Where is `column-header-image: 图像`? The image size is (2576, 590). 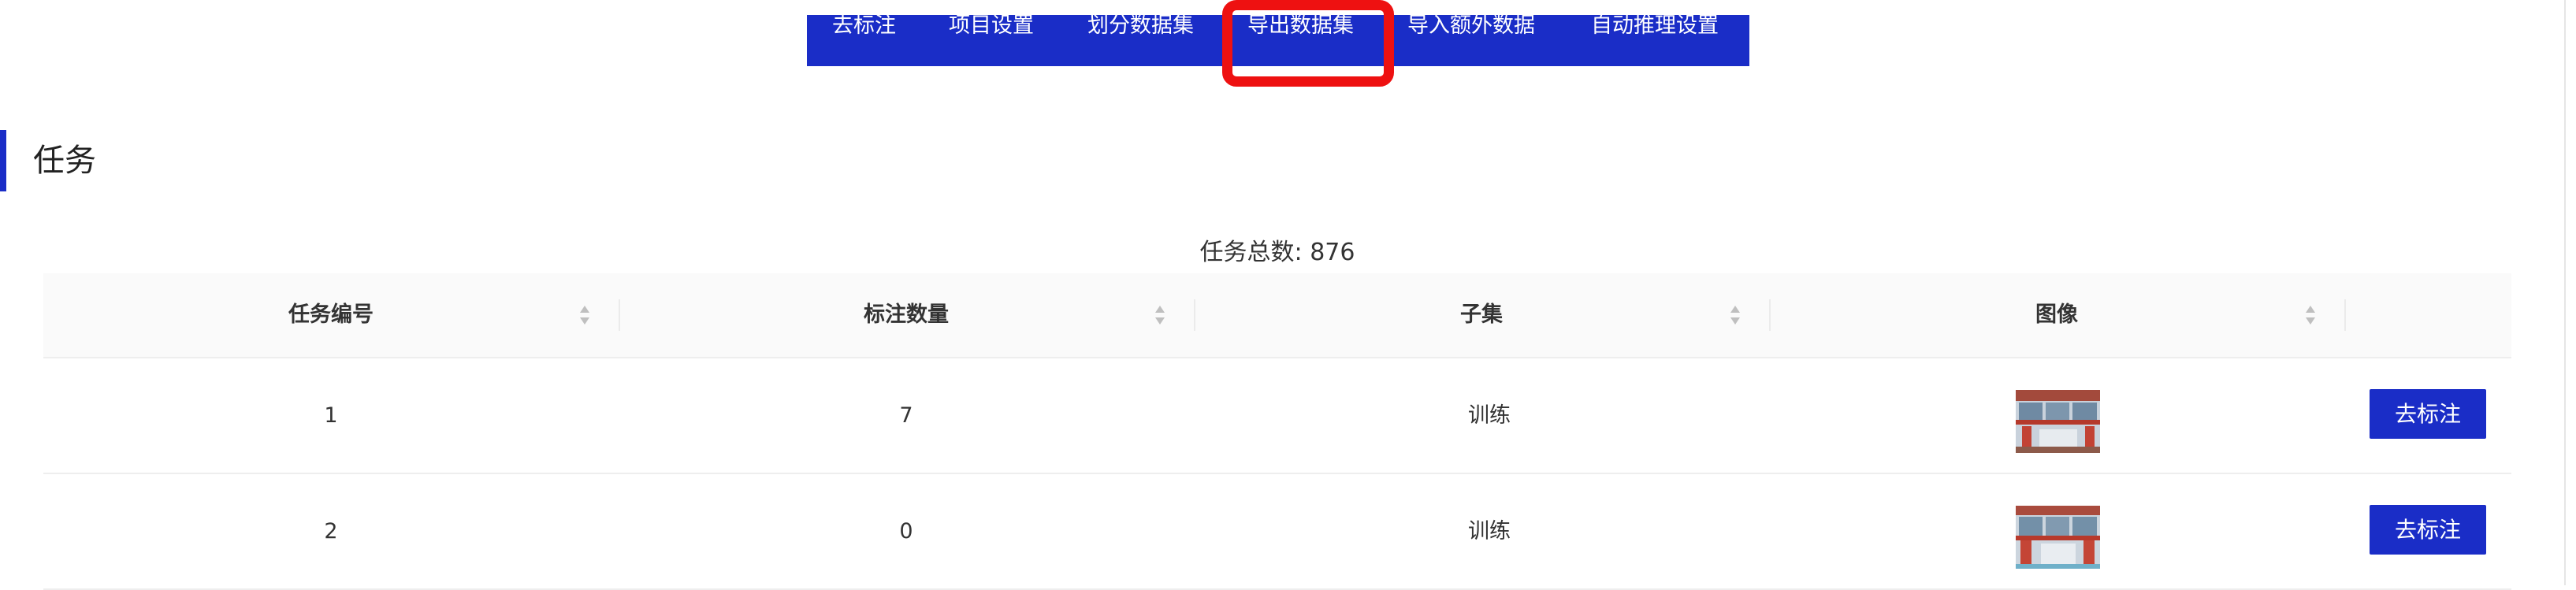 column-header-image: 图像 is located at coordinates (2056, 315).